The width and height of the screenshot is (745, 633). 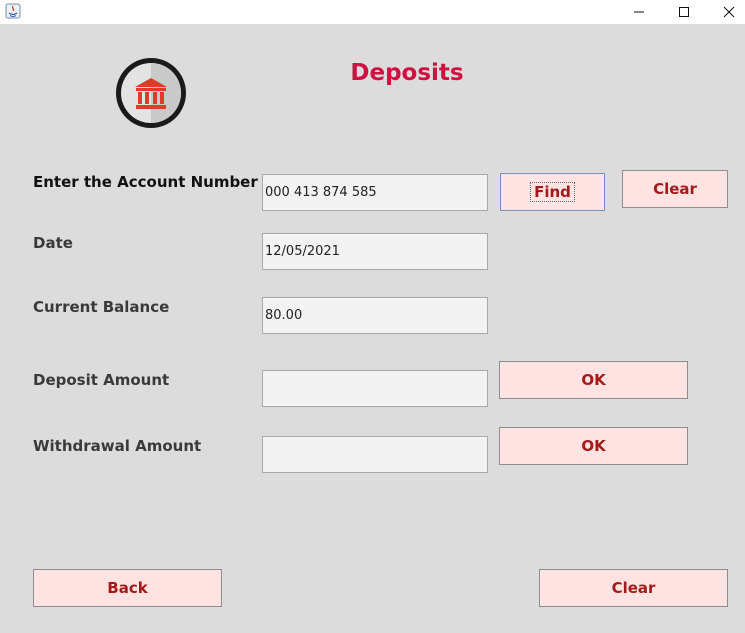 I want to click on page-title: Deposits, so click(x=407, y=73).